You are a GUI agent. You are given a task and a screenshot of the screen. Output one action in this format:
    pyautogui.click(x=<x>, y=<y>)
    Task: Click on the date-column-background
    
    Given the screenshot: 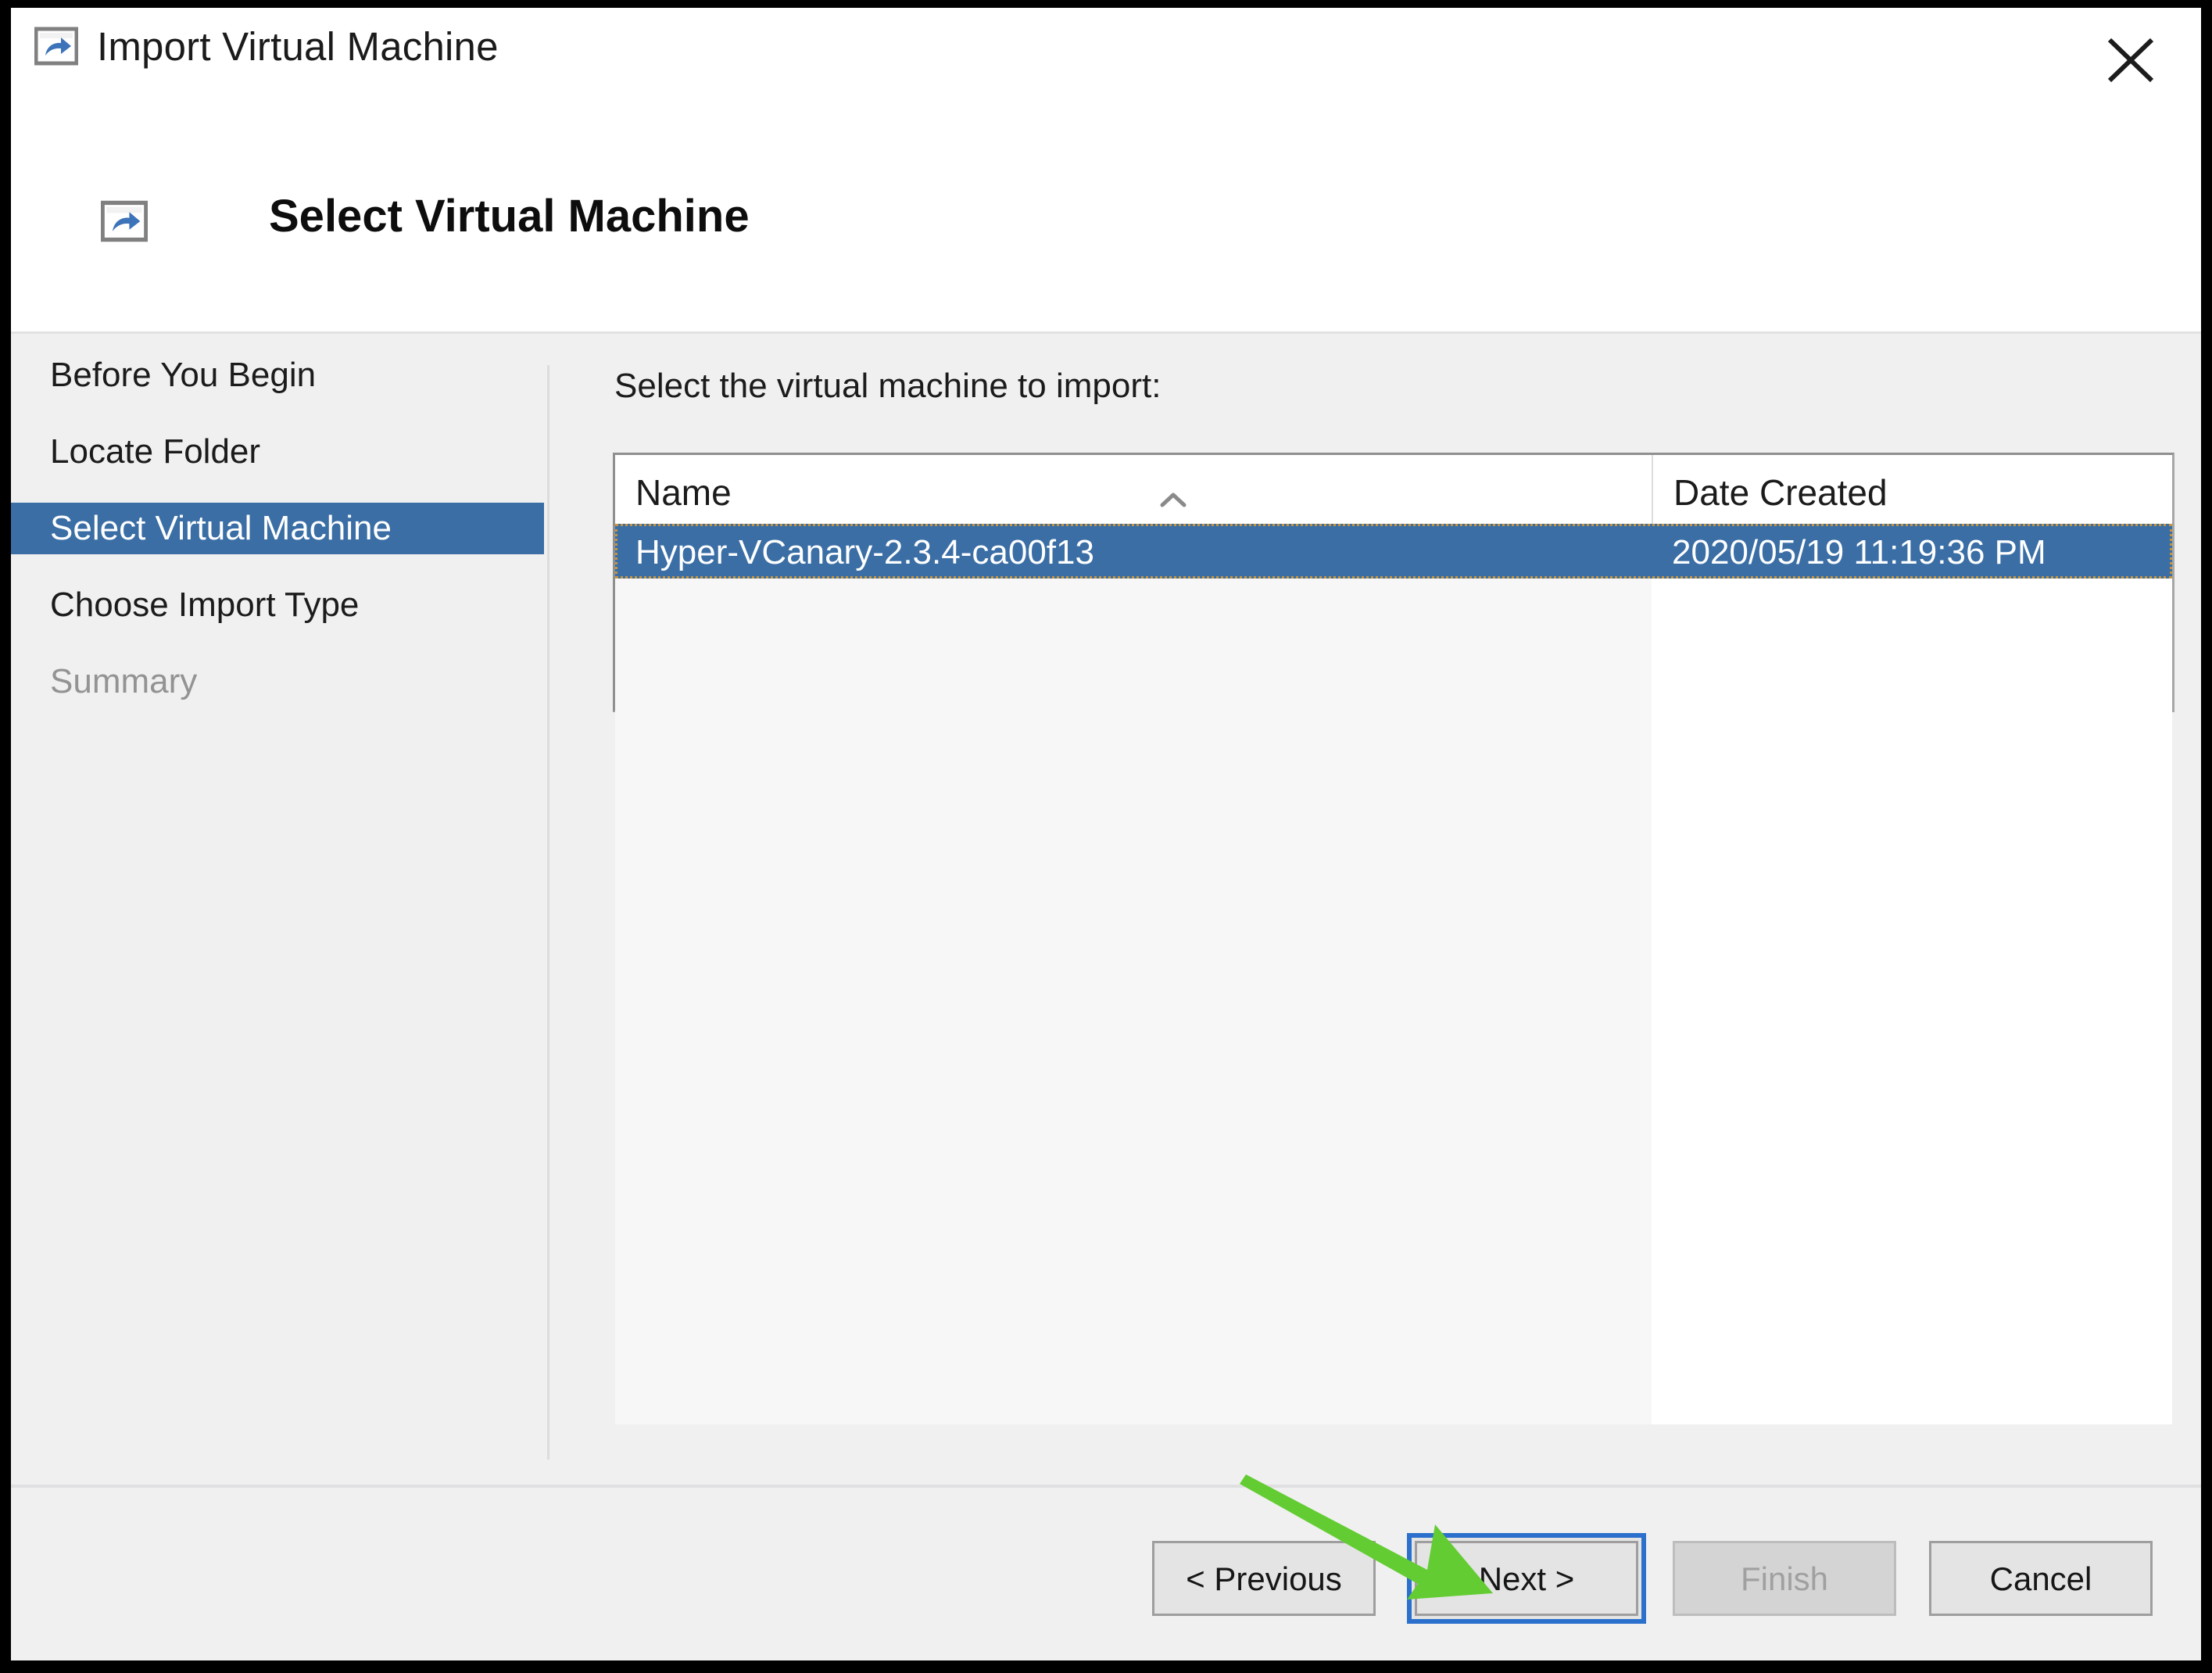 What is the action you would take?
    pyautogui.click(x=1912, y=940)
    